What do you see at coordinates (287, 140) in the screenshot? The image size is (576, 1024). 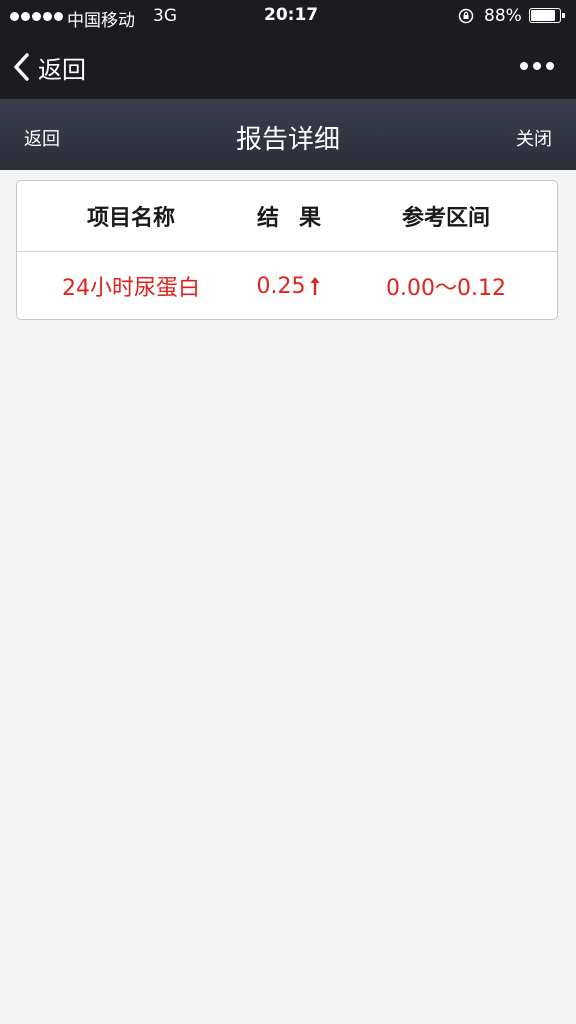 I see `page-title: 报告详细` at bounding box center [287, 140].